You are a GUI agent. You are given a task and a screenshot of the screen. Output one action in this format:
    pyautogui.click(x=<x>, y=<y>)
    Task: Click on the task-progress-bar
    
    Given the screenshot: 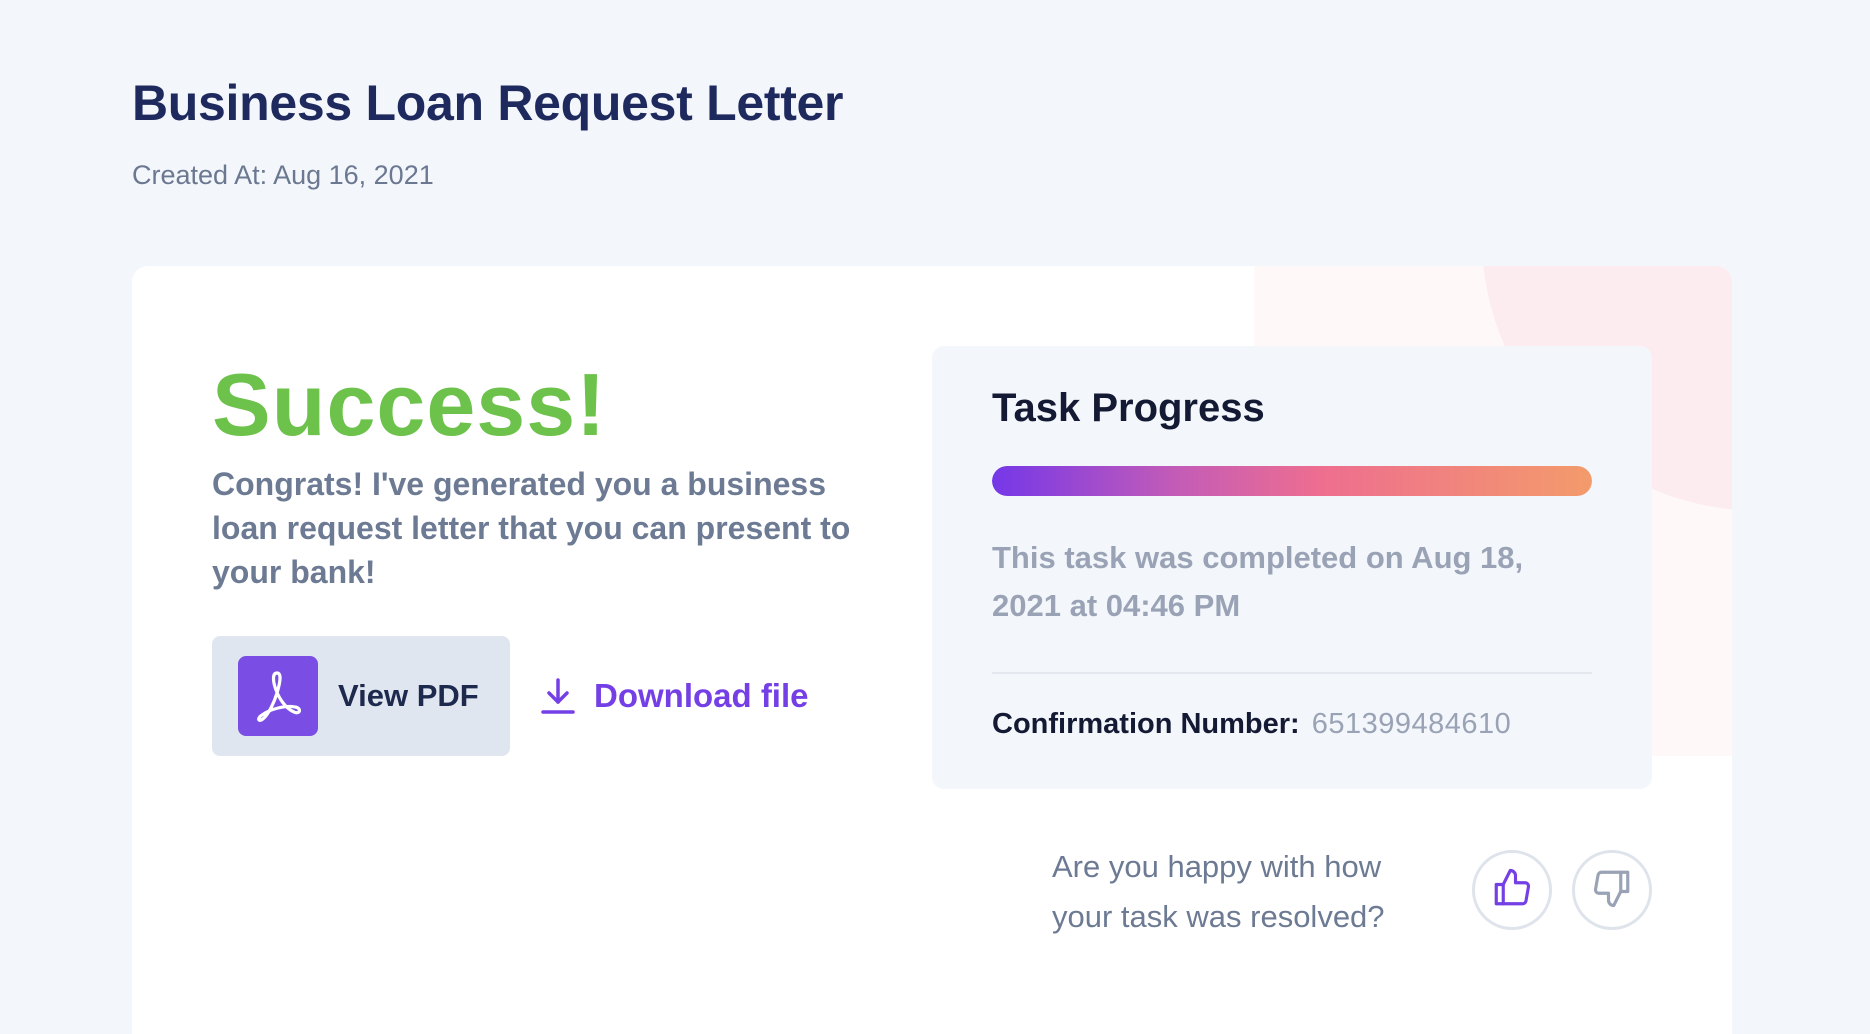 What is the action you would take?
    pyautogui.click(x=1292, y=481)
    